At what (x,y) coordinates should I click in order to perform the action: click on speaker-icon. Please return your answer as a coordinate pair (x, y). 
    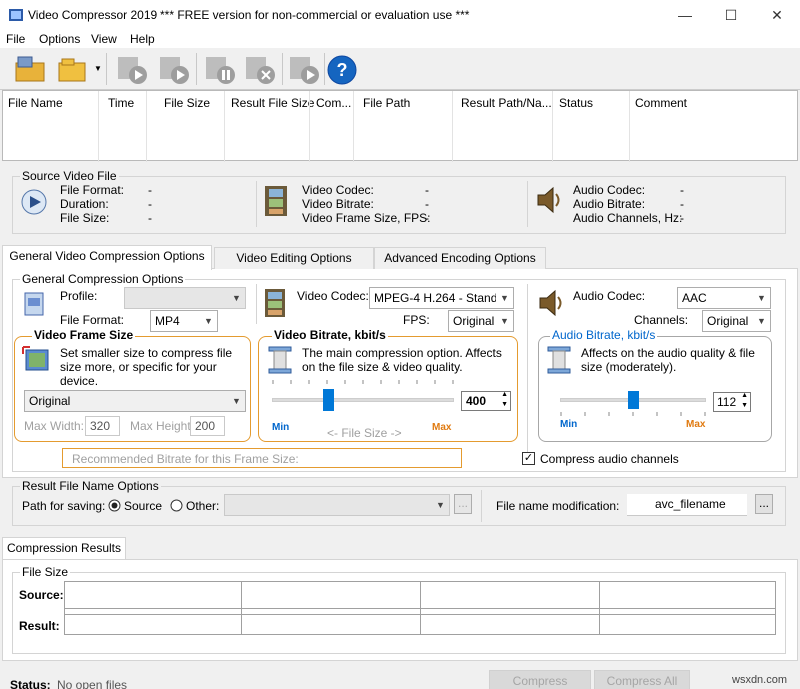
    Looking at the image, I should click on (550, 303).